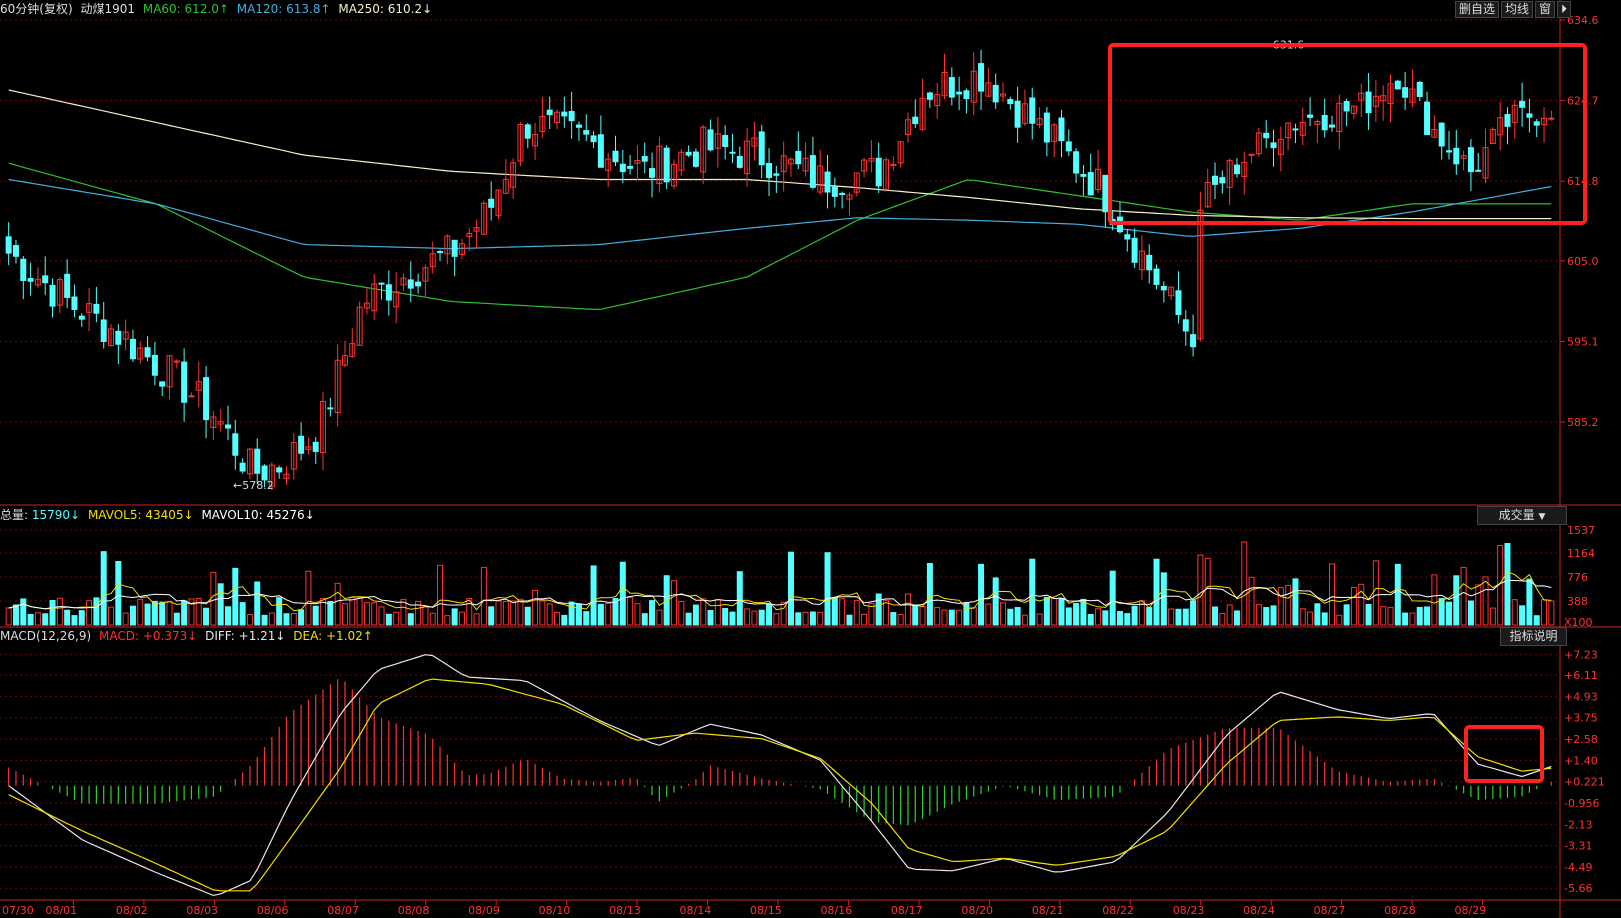  What do you see at coordinates (1581, 553) in the screenshot?
I see `volume-tick-label: 1164` at bounding box center [1581, 553].